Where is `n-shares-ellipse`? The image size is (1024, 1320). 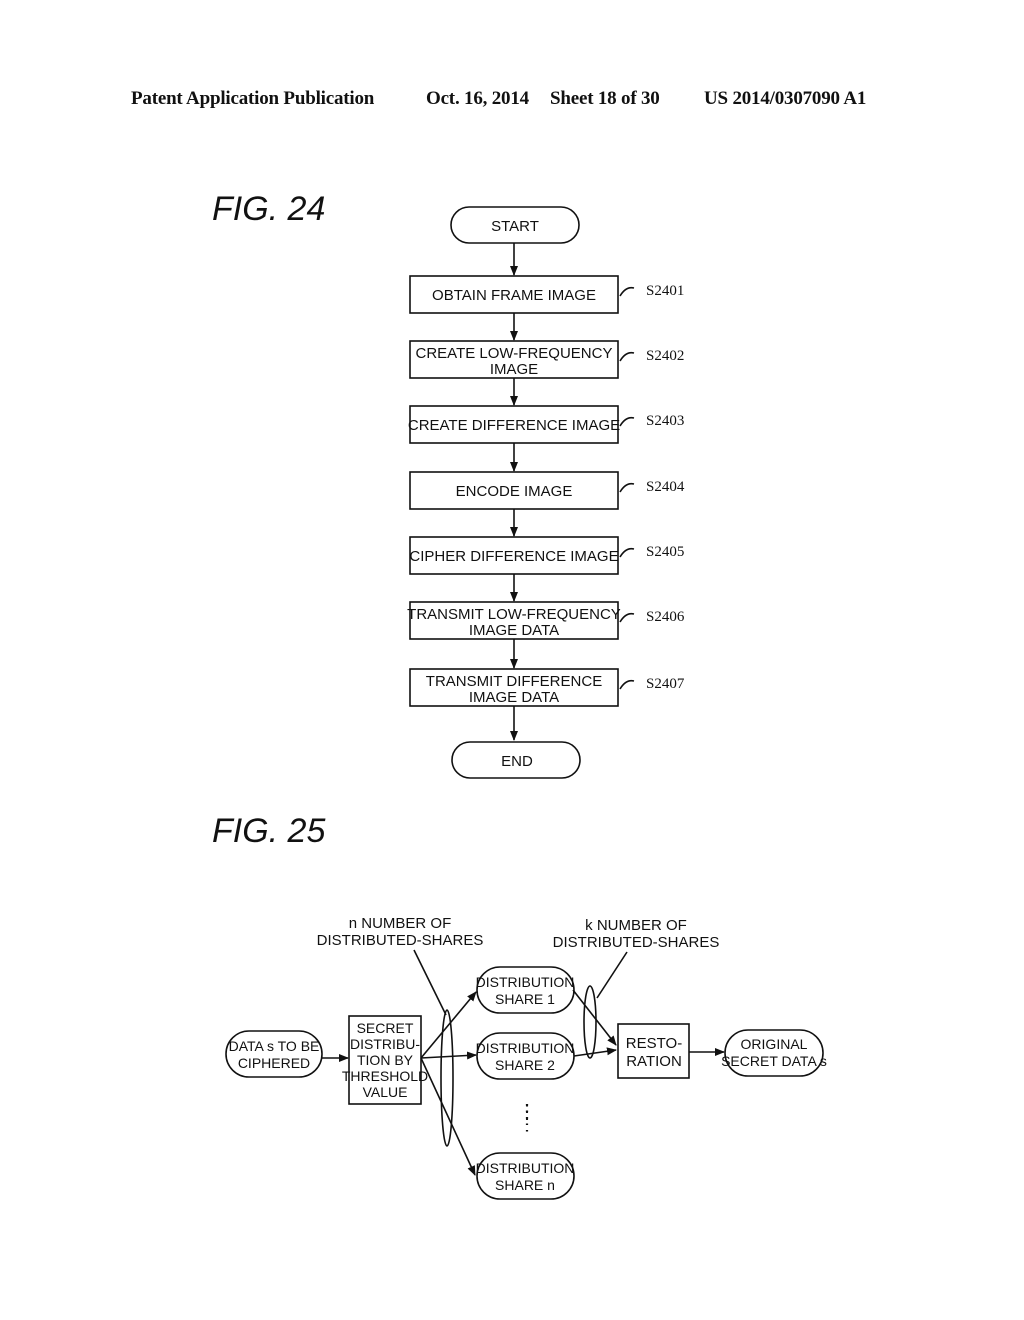
n-shares-ellipse is located at coordinates (447, 1078).